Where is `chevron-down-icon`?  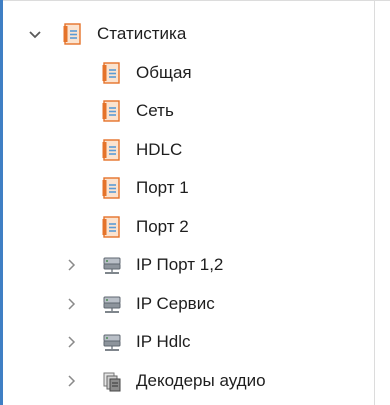
chevron-down-icon is located at coordinates (35, 34).